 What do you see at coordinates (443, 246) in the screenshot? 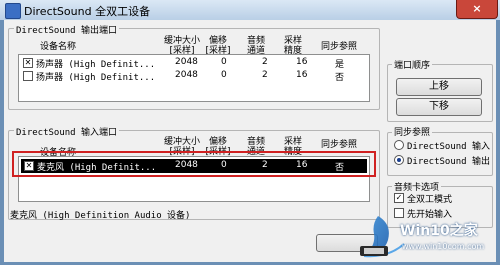
I see `watermark-url: www.win10com.com` at bounding box center [443, 246].